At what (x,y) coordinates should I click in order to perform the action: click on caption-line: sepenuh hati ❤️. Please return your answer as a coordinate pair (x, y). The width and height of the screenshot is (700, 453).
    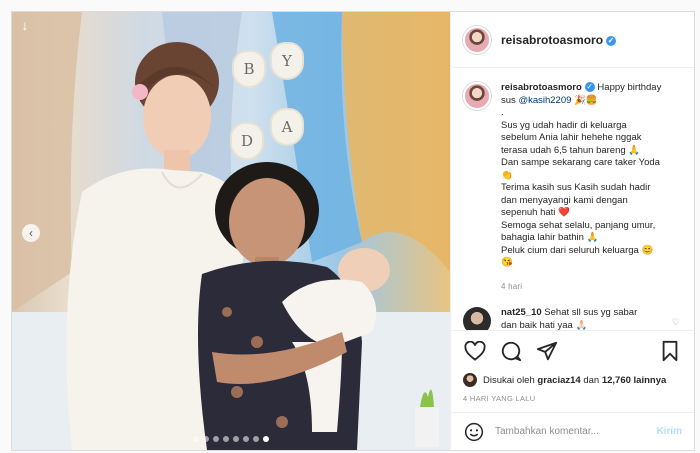
    Looking at the image, I should click on (535, 212).